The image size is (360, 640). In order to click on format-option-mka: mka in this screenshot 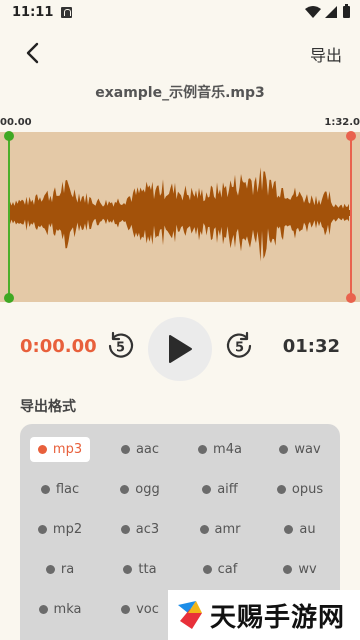, I will do `click(60, 609)`.